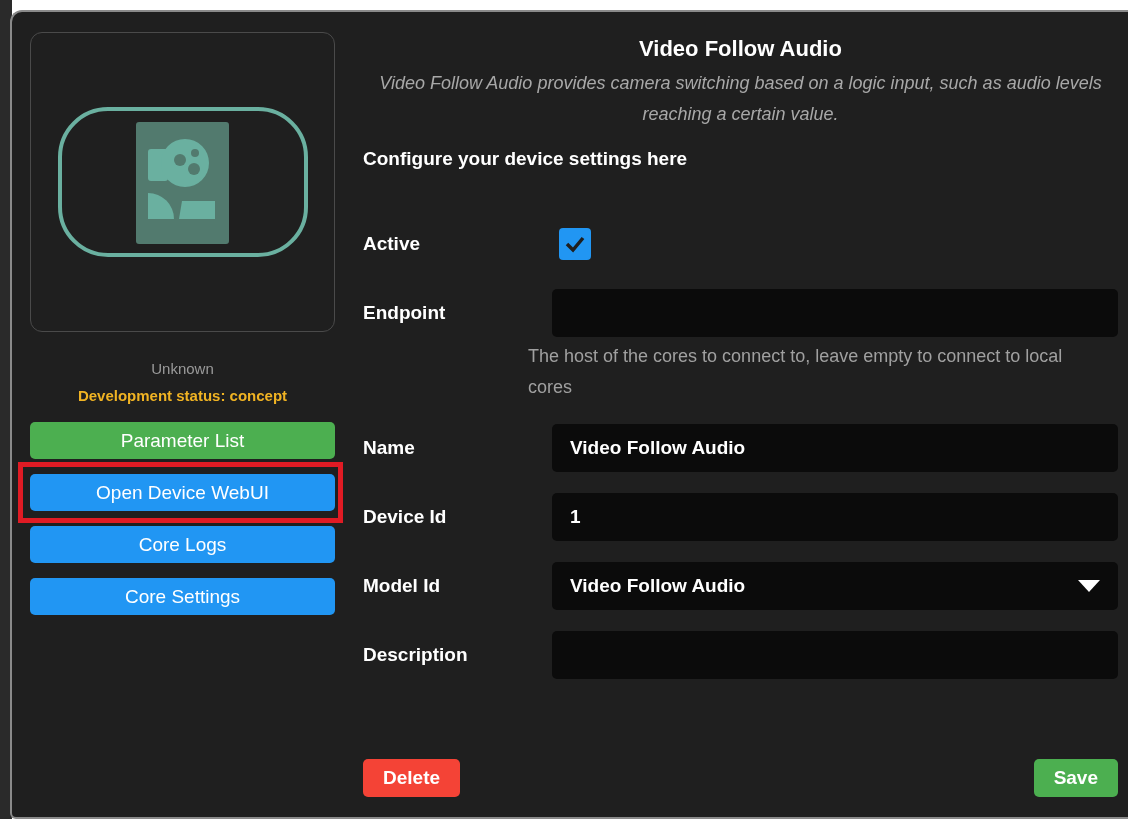 The image size is (1128, 819). I want to click on input-field: Video Follow Audio, so click(835, 448).